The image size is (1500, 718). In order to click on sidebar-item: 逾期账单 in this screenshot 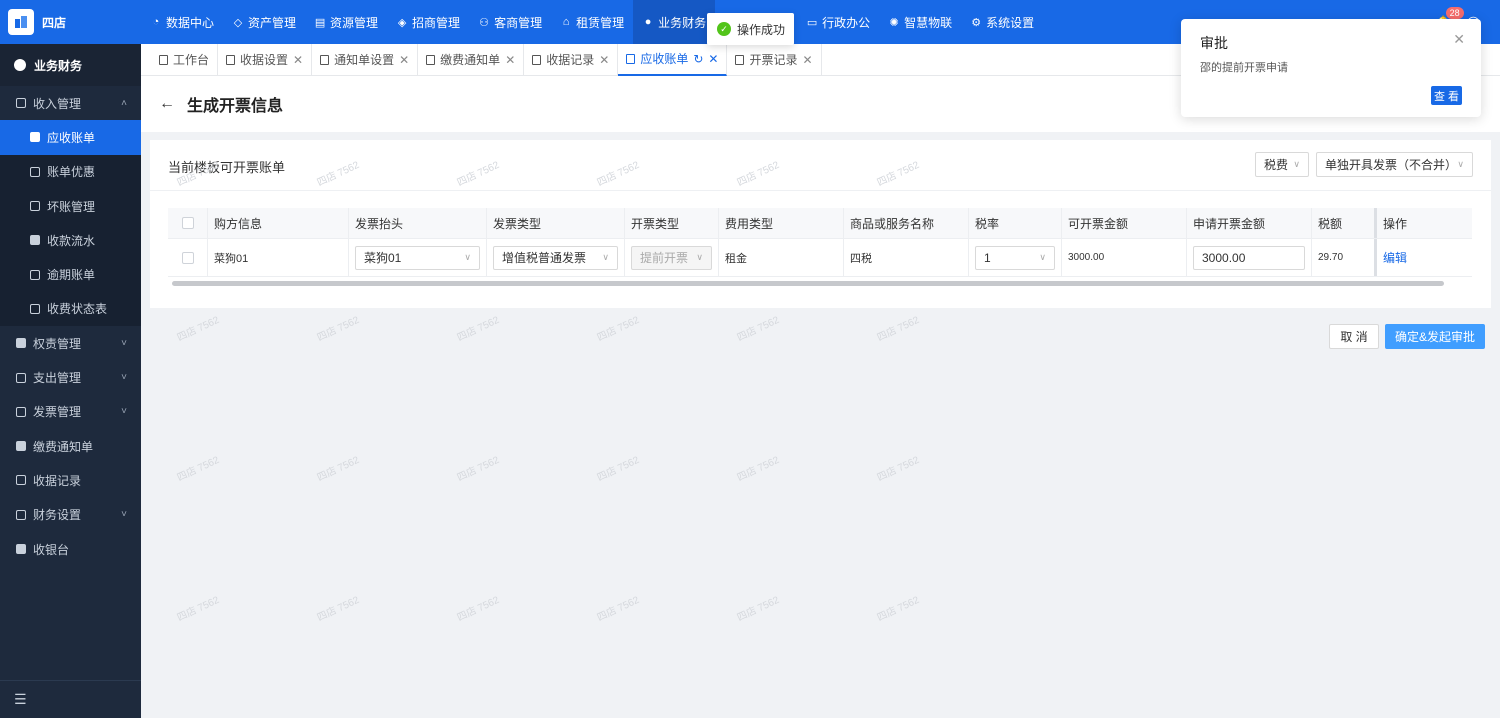, I will do `click(70, 274)`.